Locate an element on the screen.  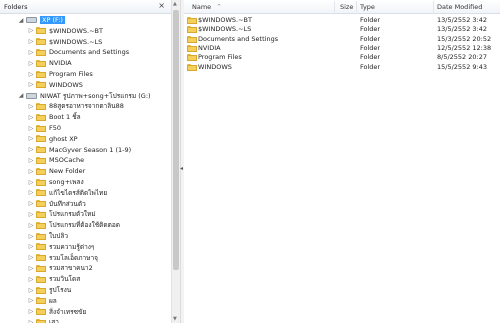
tree-folder-item: ▷ $WINDOWS.~LS is located at coordinates (65, 42).